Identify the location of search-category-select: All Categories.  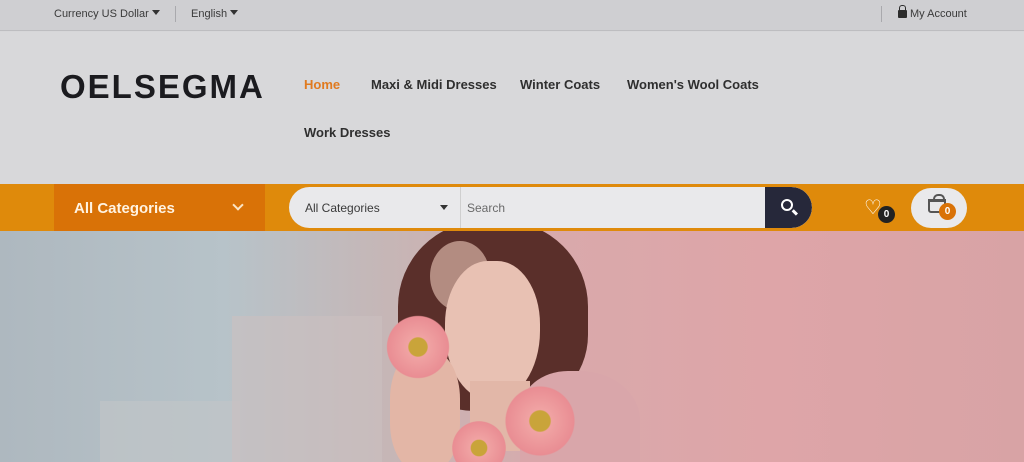
(375, 207).